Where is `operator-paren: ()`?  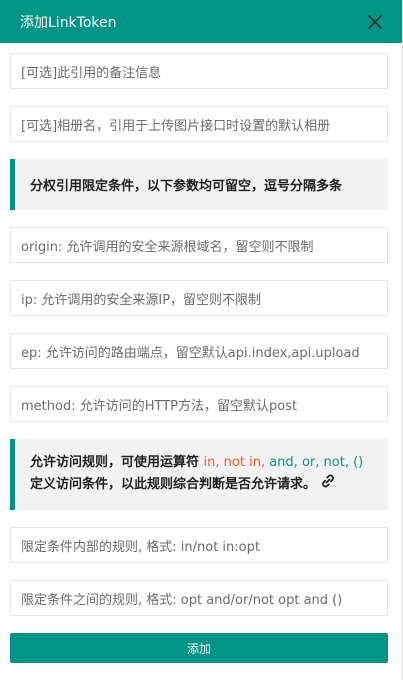 operator-paren: () is located at coordinates (358, 462).